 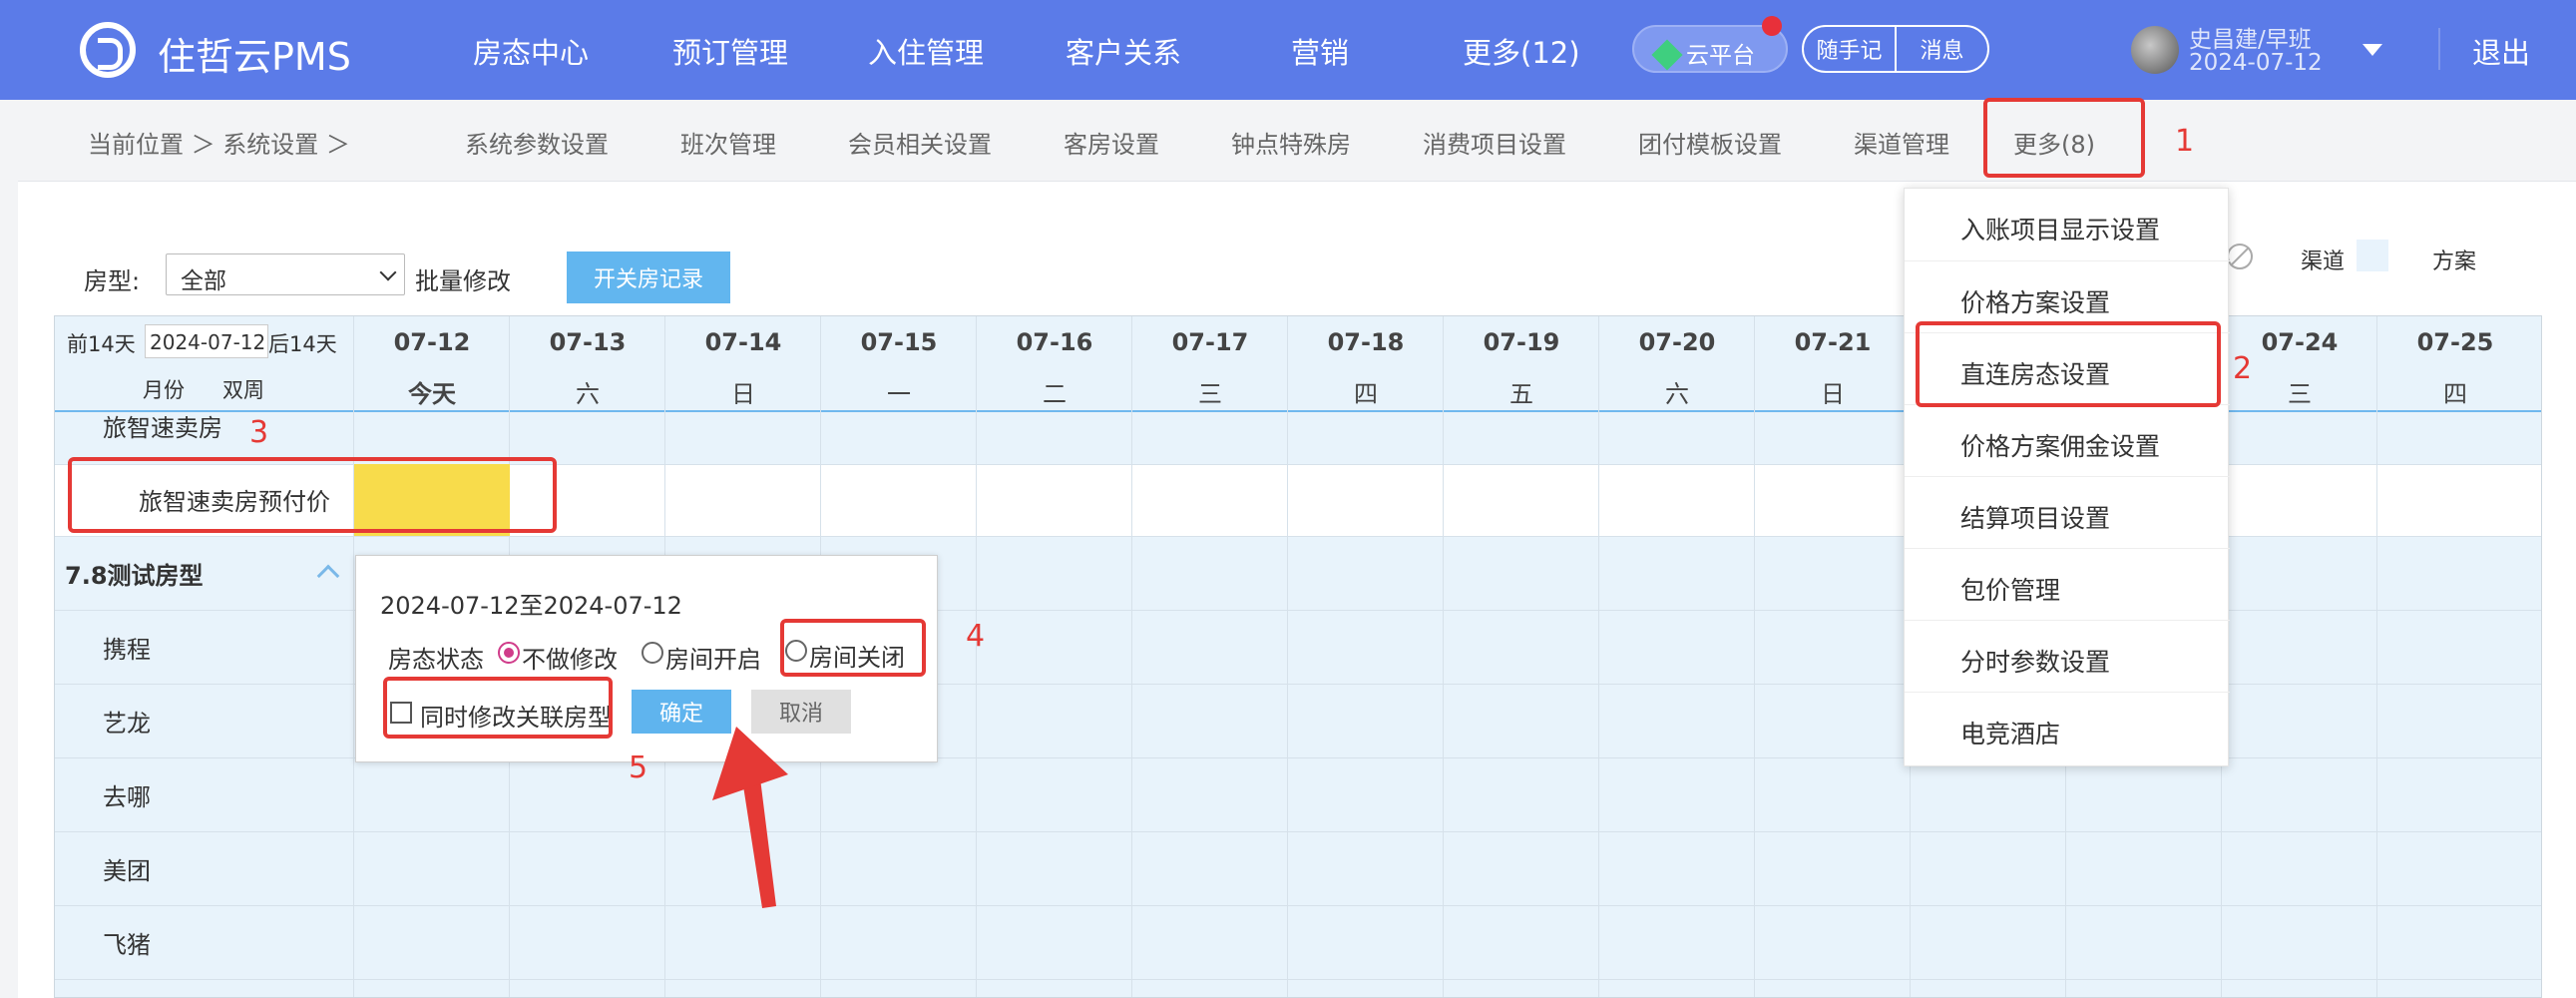 I want to click on date-header: 07-15, so click(x=899, y=342).